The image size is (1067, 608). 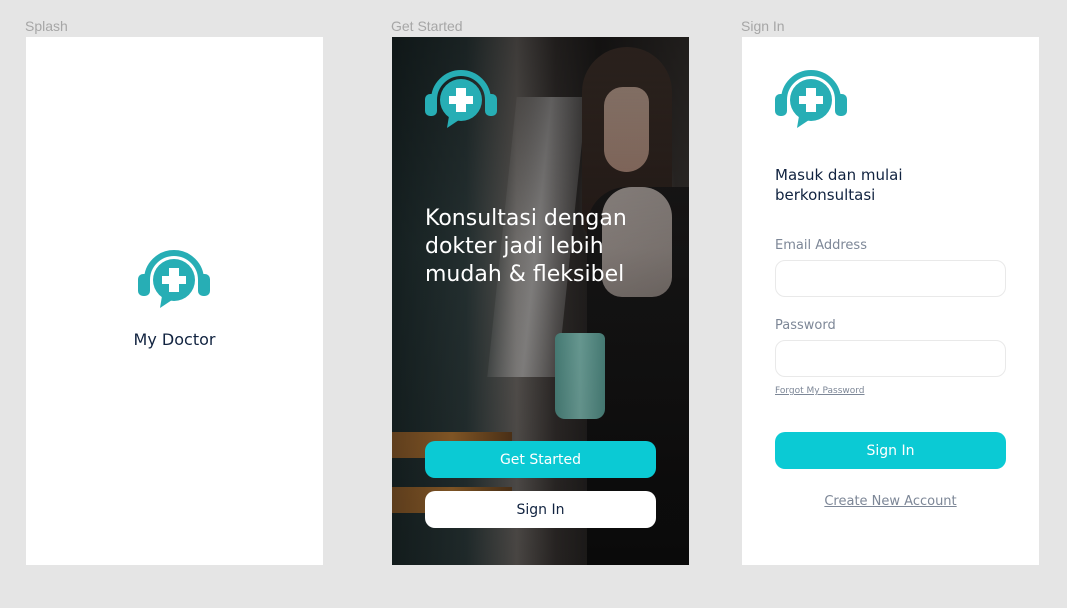 I want to click on password-label: Password, so click(x=805, y=325).